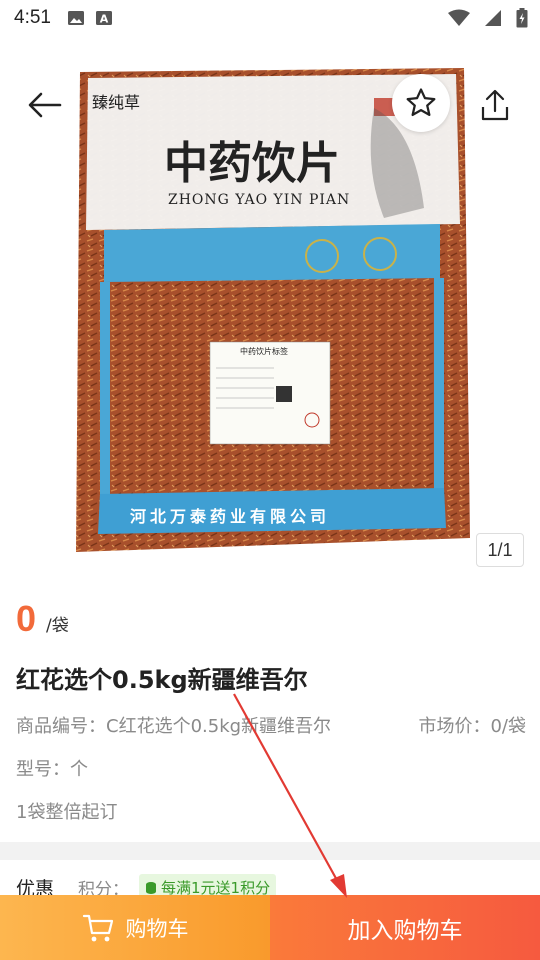 The image size is (540, 960). Describe the element at coordinates (97, 927) in the screenshot. I see `shopping-cart-icon` at that location.